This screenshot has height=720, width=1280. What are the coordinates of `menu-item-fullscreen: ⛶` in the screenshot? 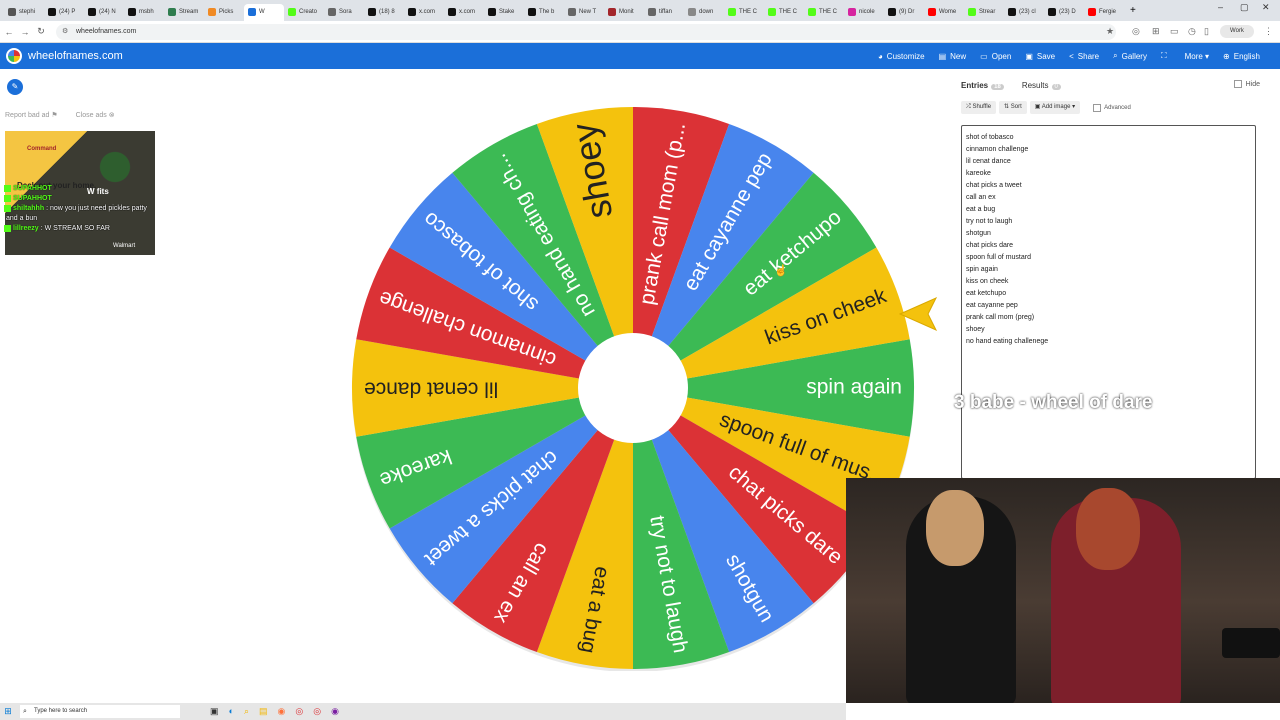 It's located at (1166, 56).